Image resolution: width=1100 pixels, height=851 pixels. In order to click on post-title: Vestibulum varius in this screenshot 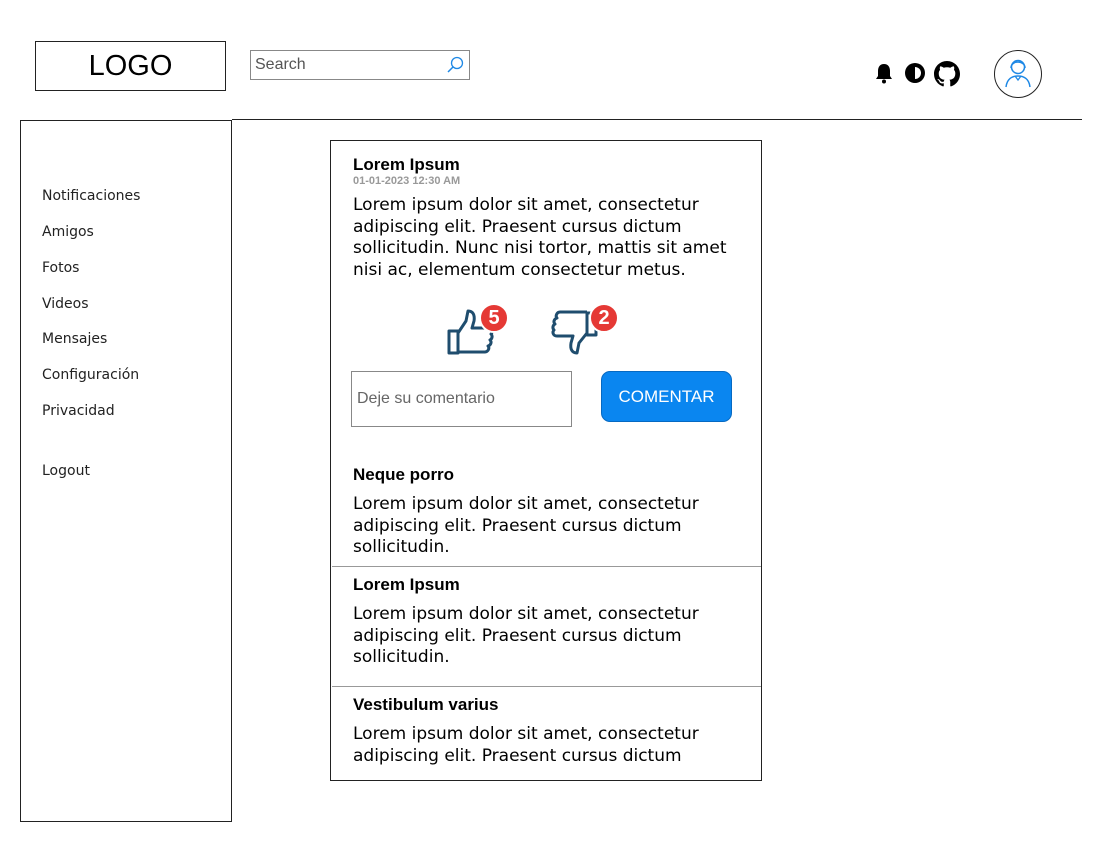, I will do `click(426, 704)`.